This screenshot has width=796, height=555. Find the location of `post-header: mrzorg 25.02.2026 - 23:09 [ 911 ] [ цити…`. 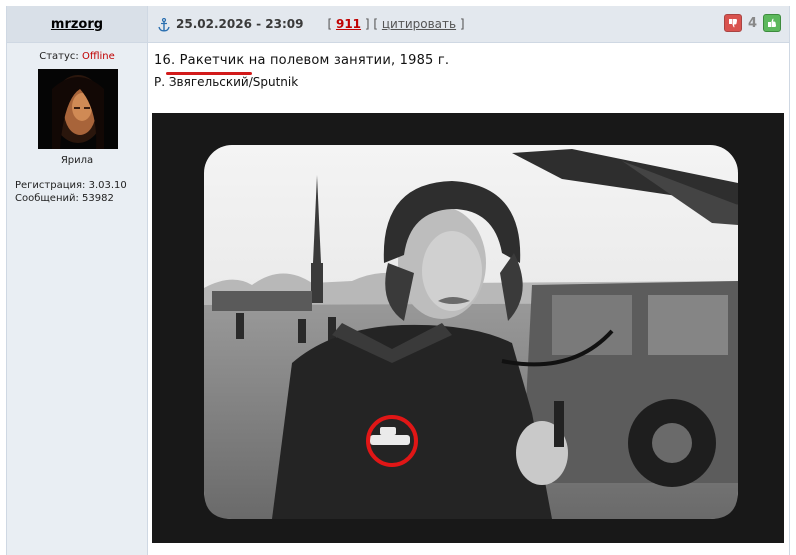

post-header: mrzorg 25.02.2026 - 23:09 [ 911 ] [ цити… is located at coordinates (398, 24).